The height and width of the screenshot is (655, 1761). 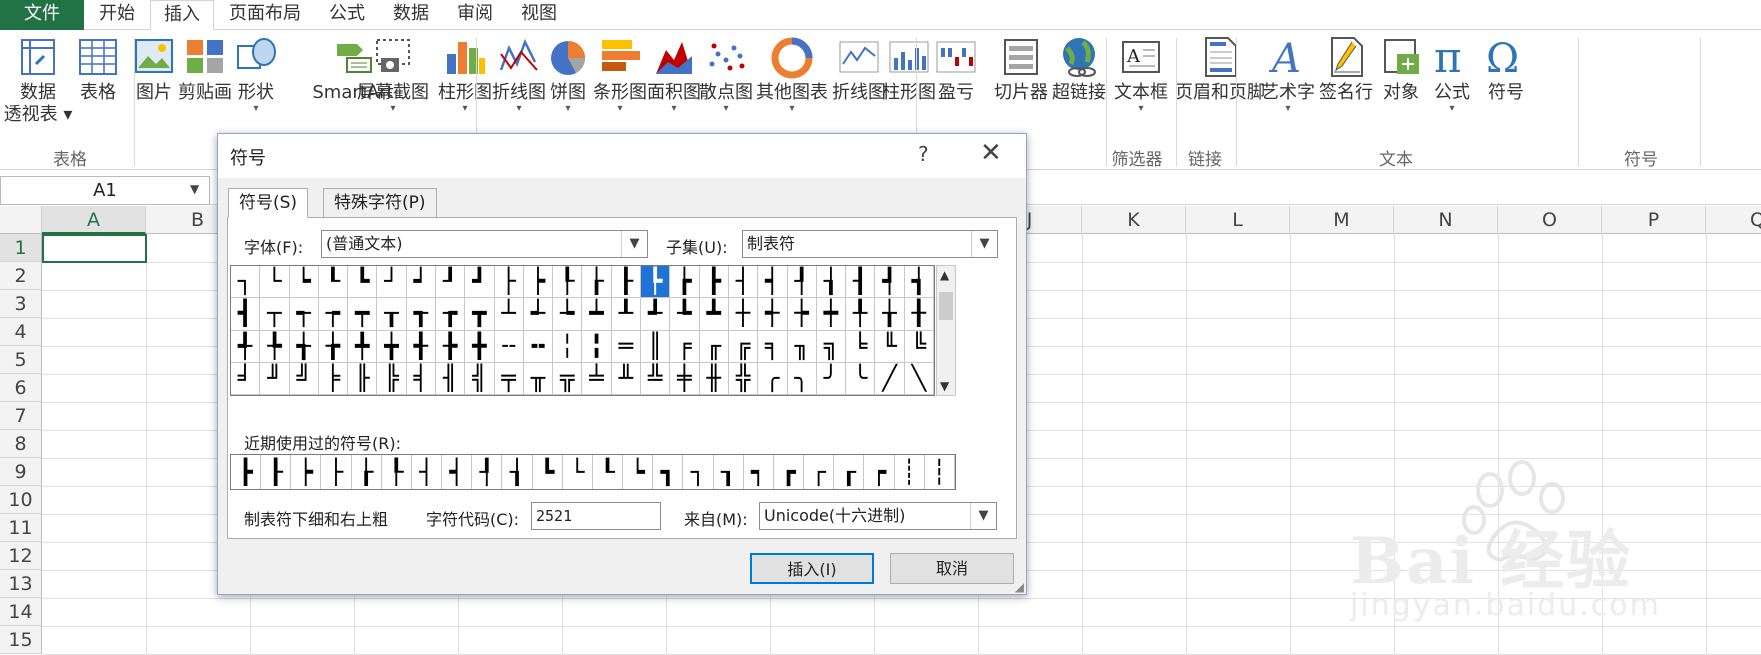 I want to click on symbol-cell: ╡, so click(x=421, y=378).